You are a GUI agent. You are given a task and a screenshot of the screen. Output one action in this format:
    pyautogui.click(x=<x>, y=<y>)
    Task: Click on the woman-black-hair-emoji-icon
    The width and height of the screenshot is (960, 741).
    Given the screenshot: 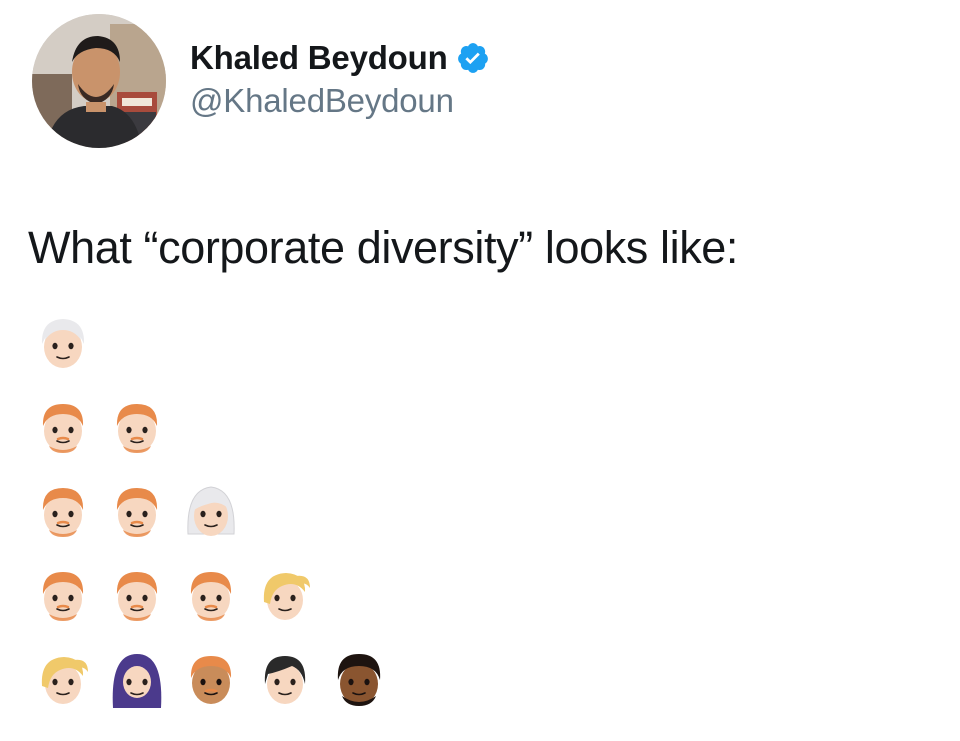 What is the action you would take?
    pyautogui.click(x=285, y=680)
    